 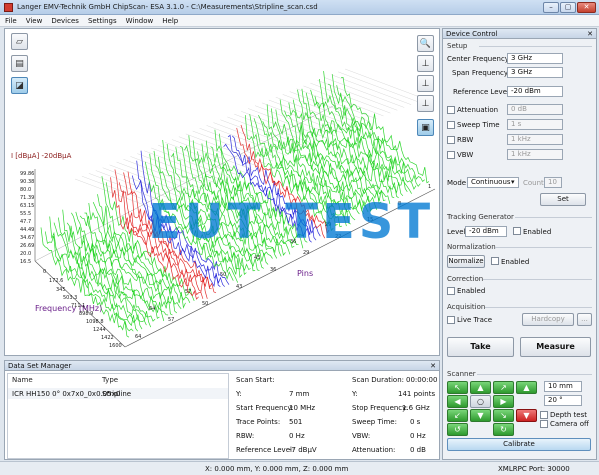 What do you see at coordinates (535, 154) in the screenshot?
I see `vbw-field: 1 kHz` at bounding box center [535, 154].